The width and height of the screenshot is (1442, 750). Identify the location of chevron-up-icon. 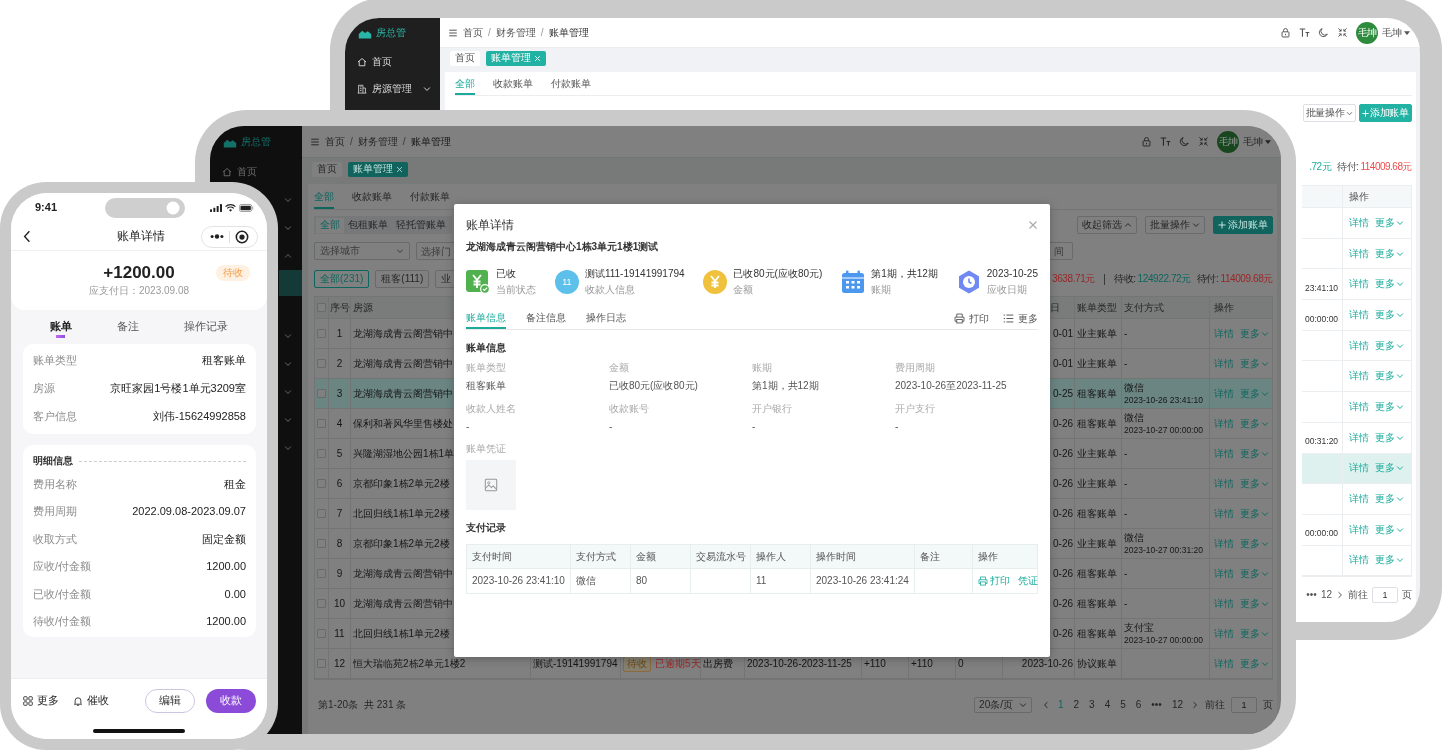
(288, 256).